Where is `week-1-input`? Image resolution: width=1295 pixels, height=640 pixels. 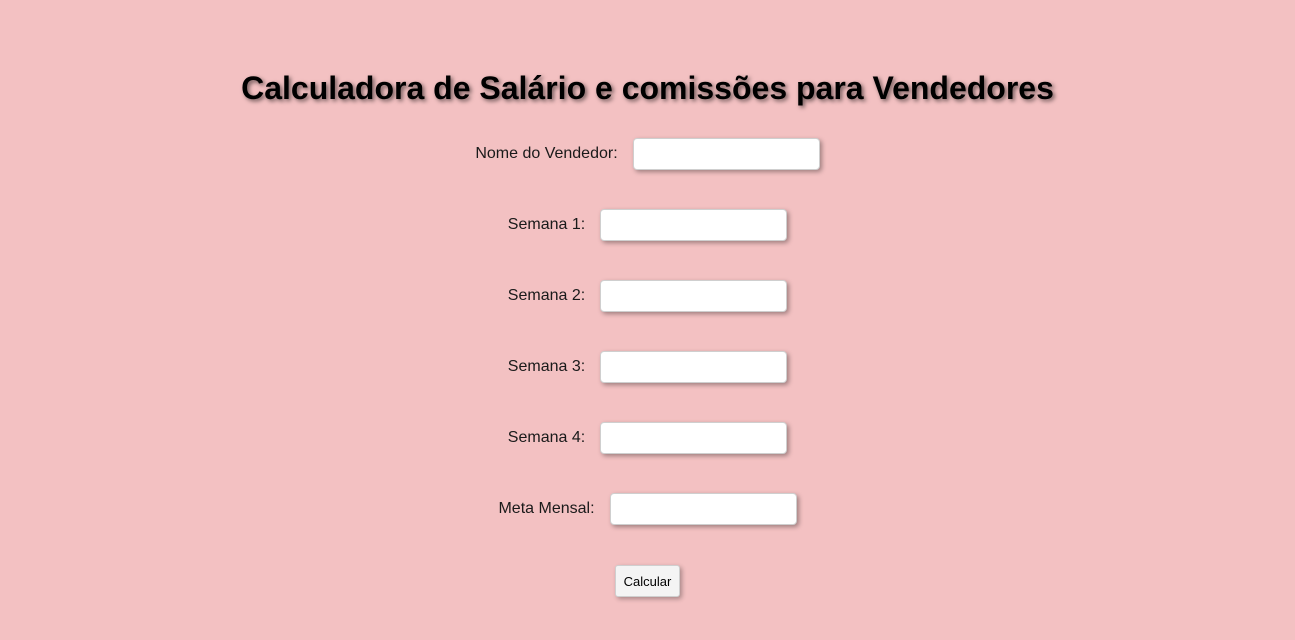 week-1-input is located at coordinates (694, 225).